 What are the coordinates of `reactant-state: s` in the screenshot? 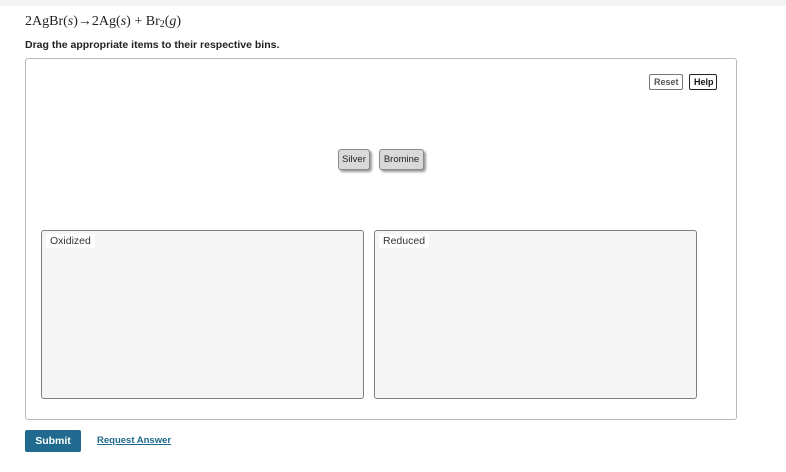 It's located at (70, 21).